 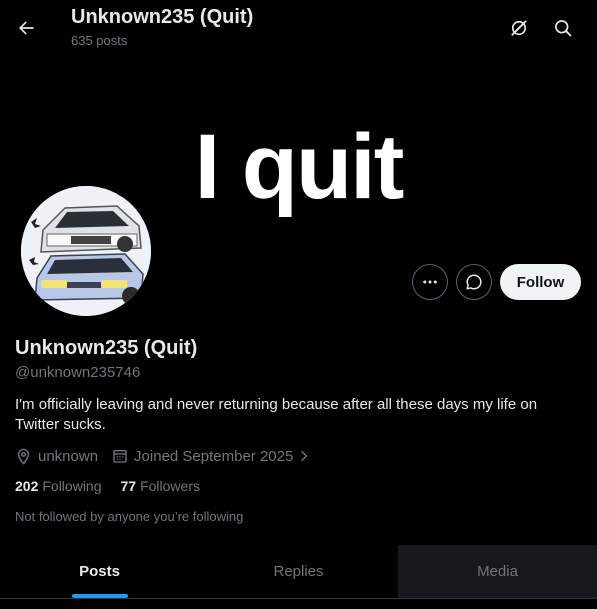 I want to click on profile-tabs: Posts Replies Media, so click(x=298, y=571).